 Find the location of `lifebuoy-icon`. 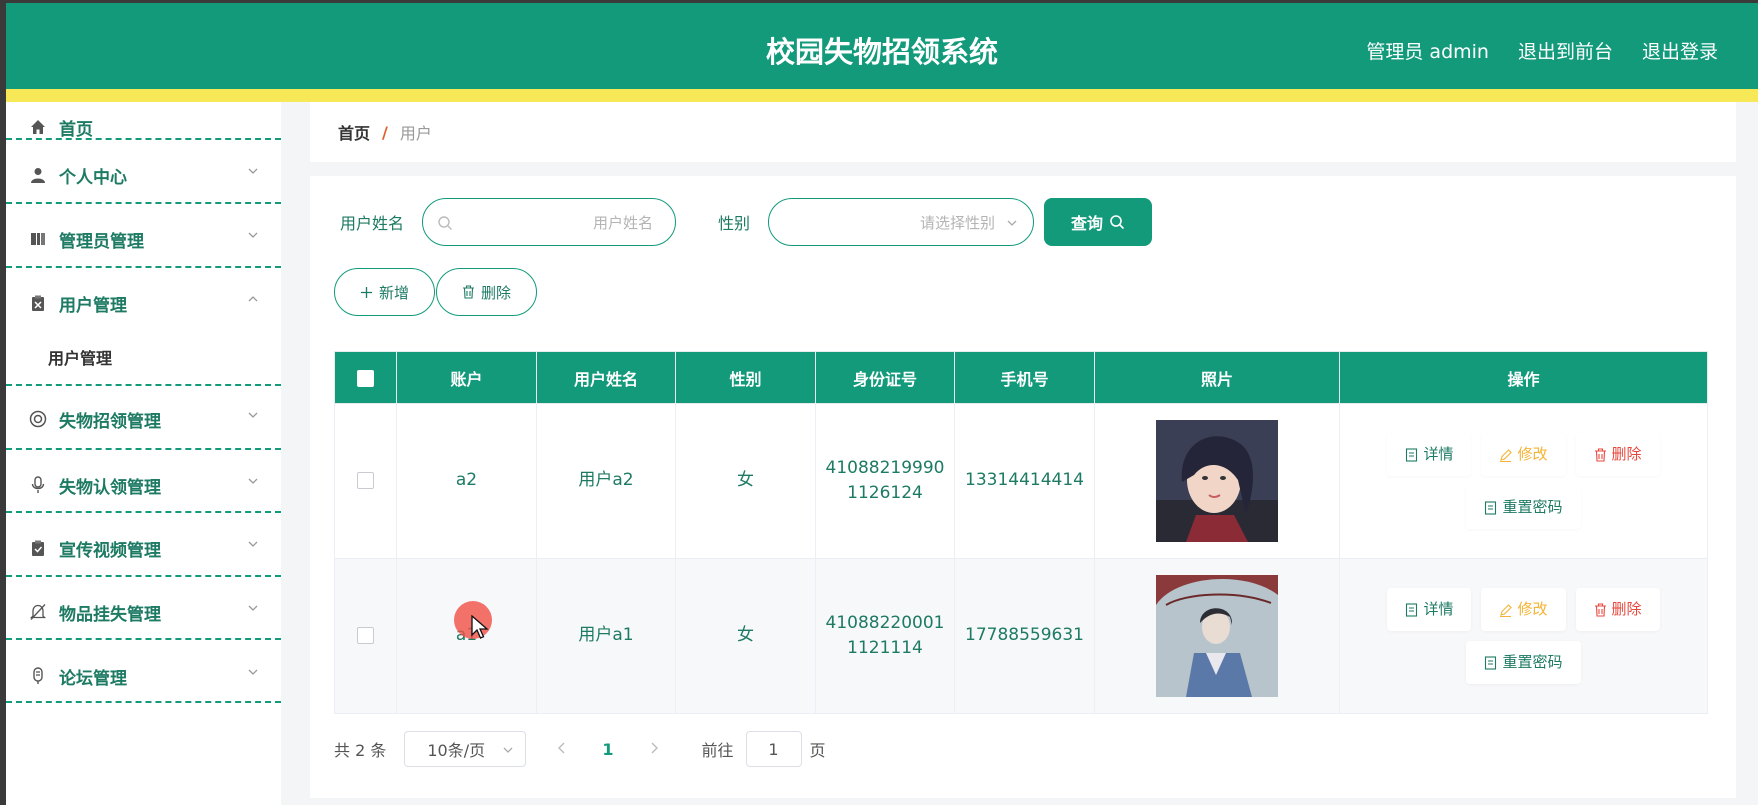

lifebuoy-icon is located at coordinates (38, 419).